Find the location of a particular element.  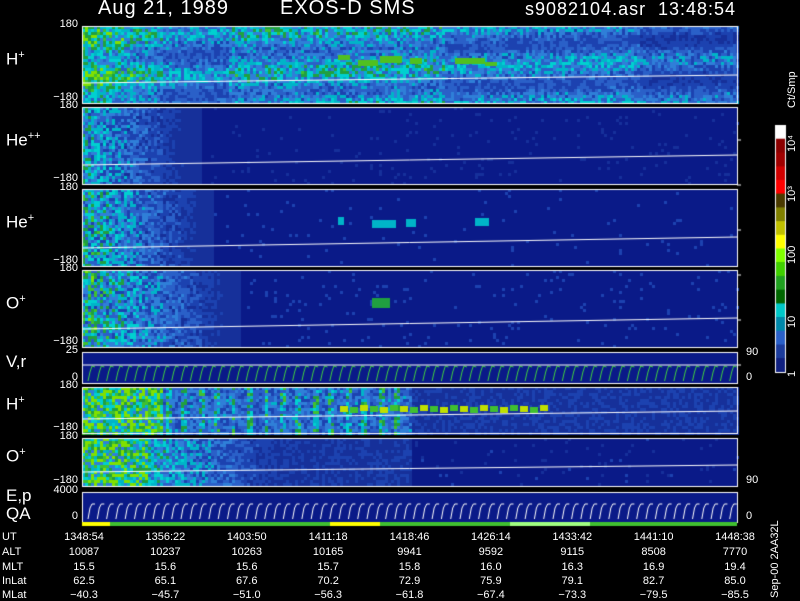

cell-mlat: −73.3 is located at coordinates (572, 595).